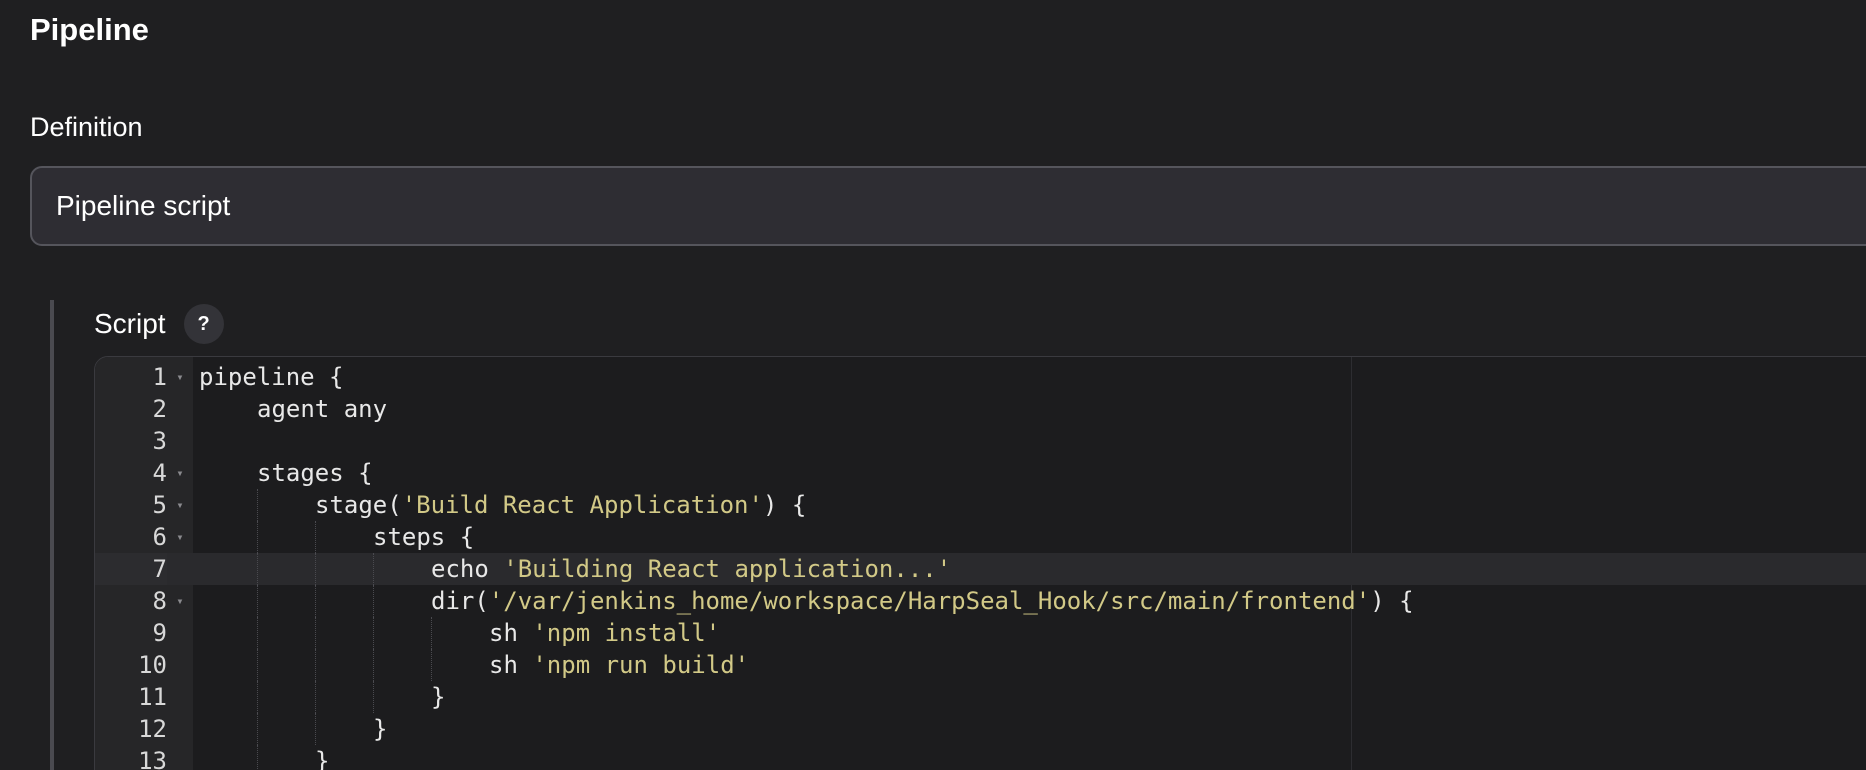  What do you see at coordinates (980, 441) in the screenshot?
I see `code-line: 3` at bounding box center [980, 441].